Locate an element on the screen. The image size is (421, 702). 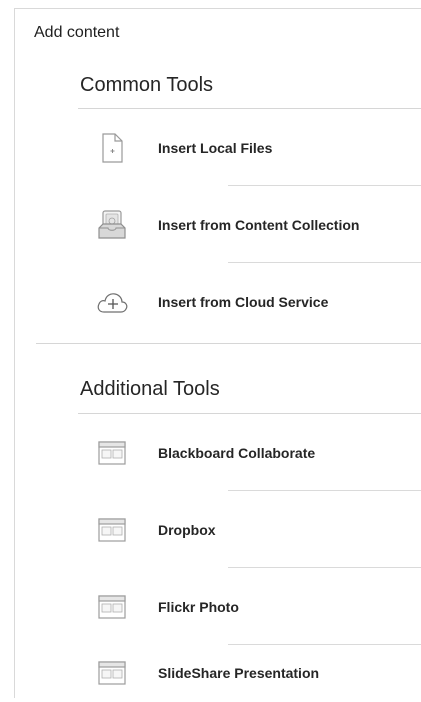
insert-local-files-item: Insert Local Files is located at coordinates (249, 147).